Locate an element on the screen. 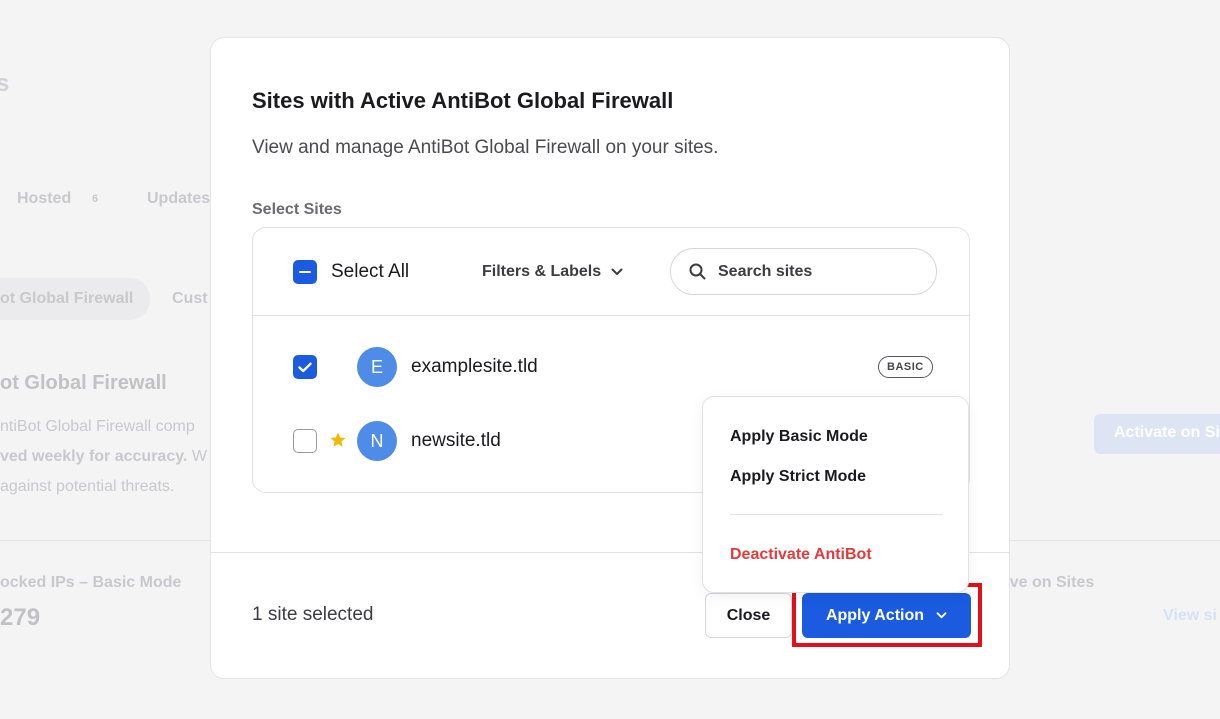  bg-tab-hosted-count: 6 is located at coordinates (95, 199).